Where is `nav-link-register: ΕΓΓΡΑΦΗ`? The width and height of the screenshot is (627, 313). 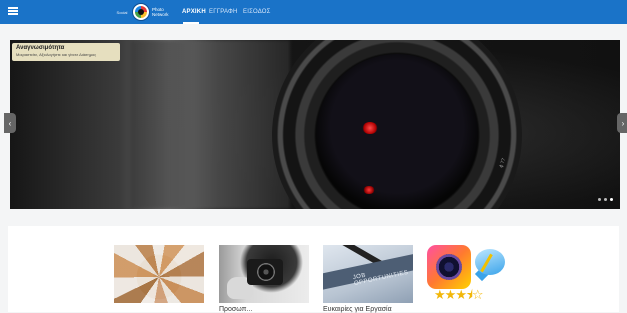
nav-link-register: ΕΓΓΡΑΦΗ is located at coordinates (223, 12).